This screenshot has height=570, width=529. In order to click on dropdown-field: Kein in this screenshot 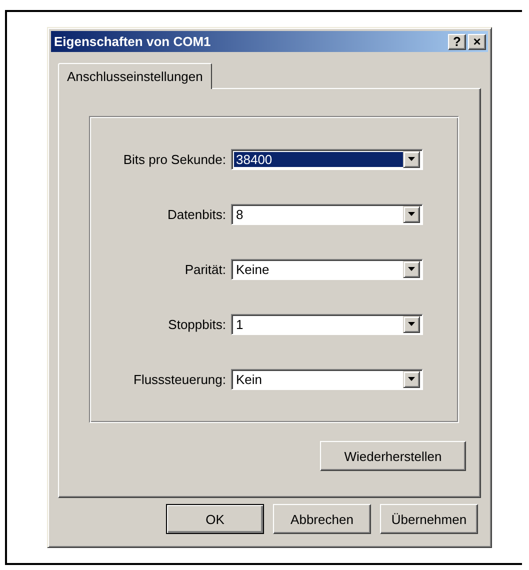, I will do `click(327, 379)`.